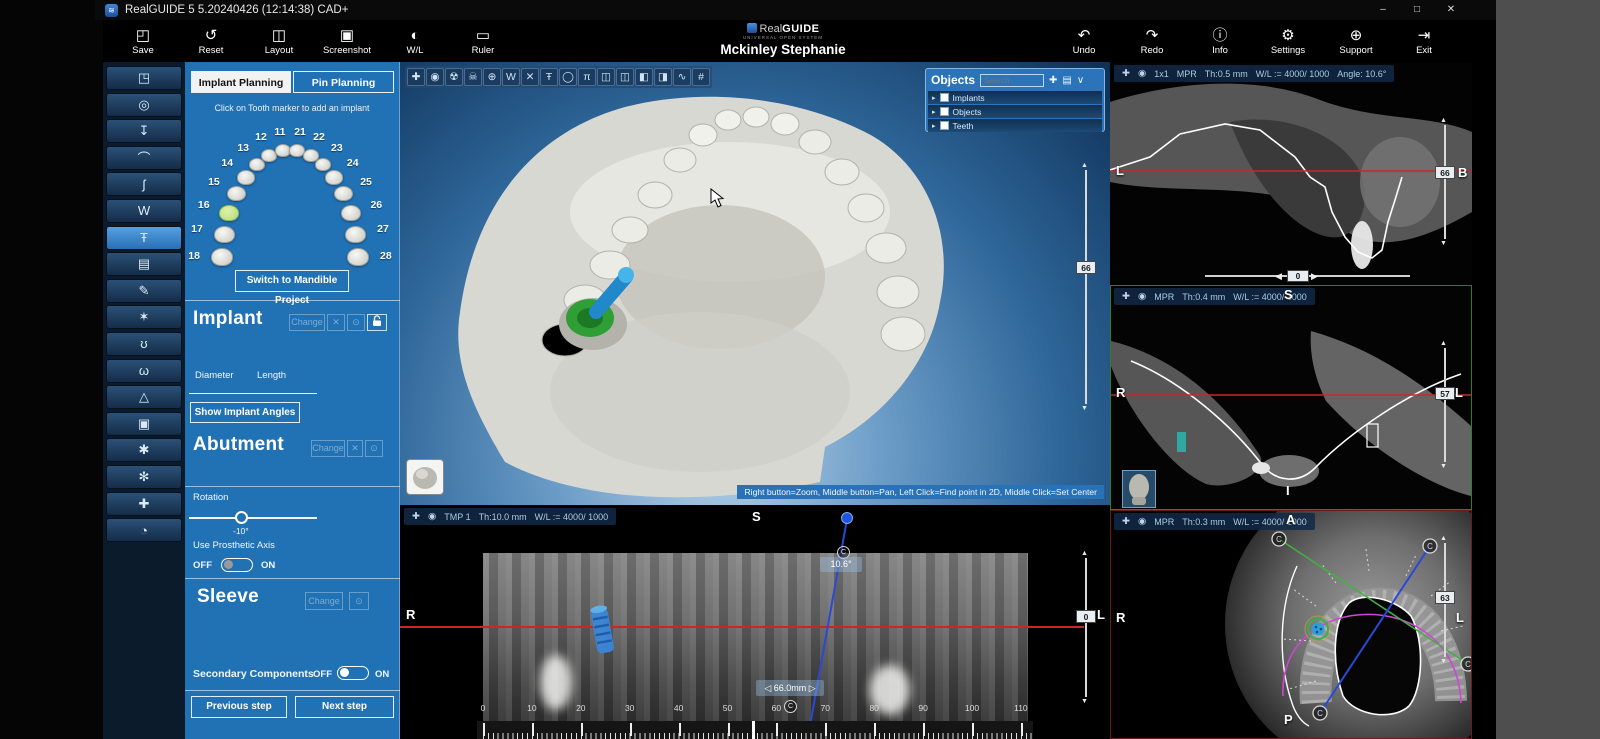 Image resolution: width=1600 pixels, height=739 pixels. I want to click on tool-section-plane-button: ◨, so click(663, 77).